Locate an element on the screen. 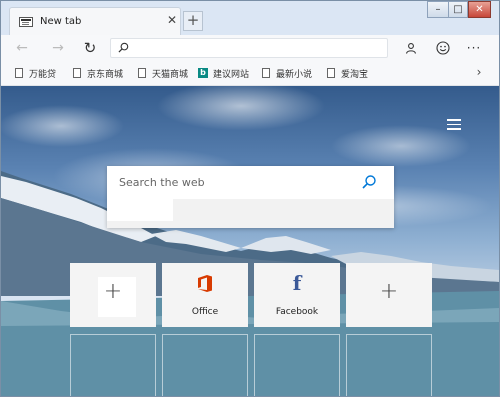 The width and height of the screenshot is (500, 397). search-suggestion-chip is located at coordinates (140, 210).